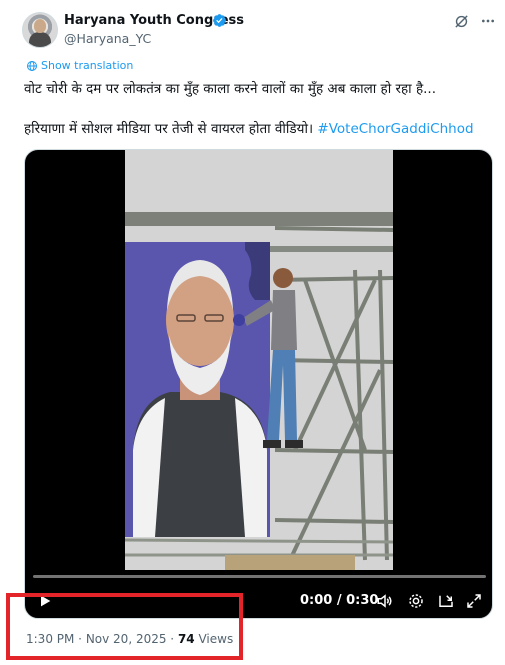  What do you see at coordinates (124, 626) in the screenshot?
I see `annotation-highlight-box` at bounding box center [124, 626].